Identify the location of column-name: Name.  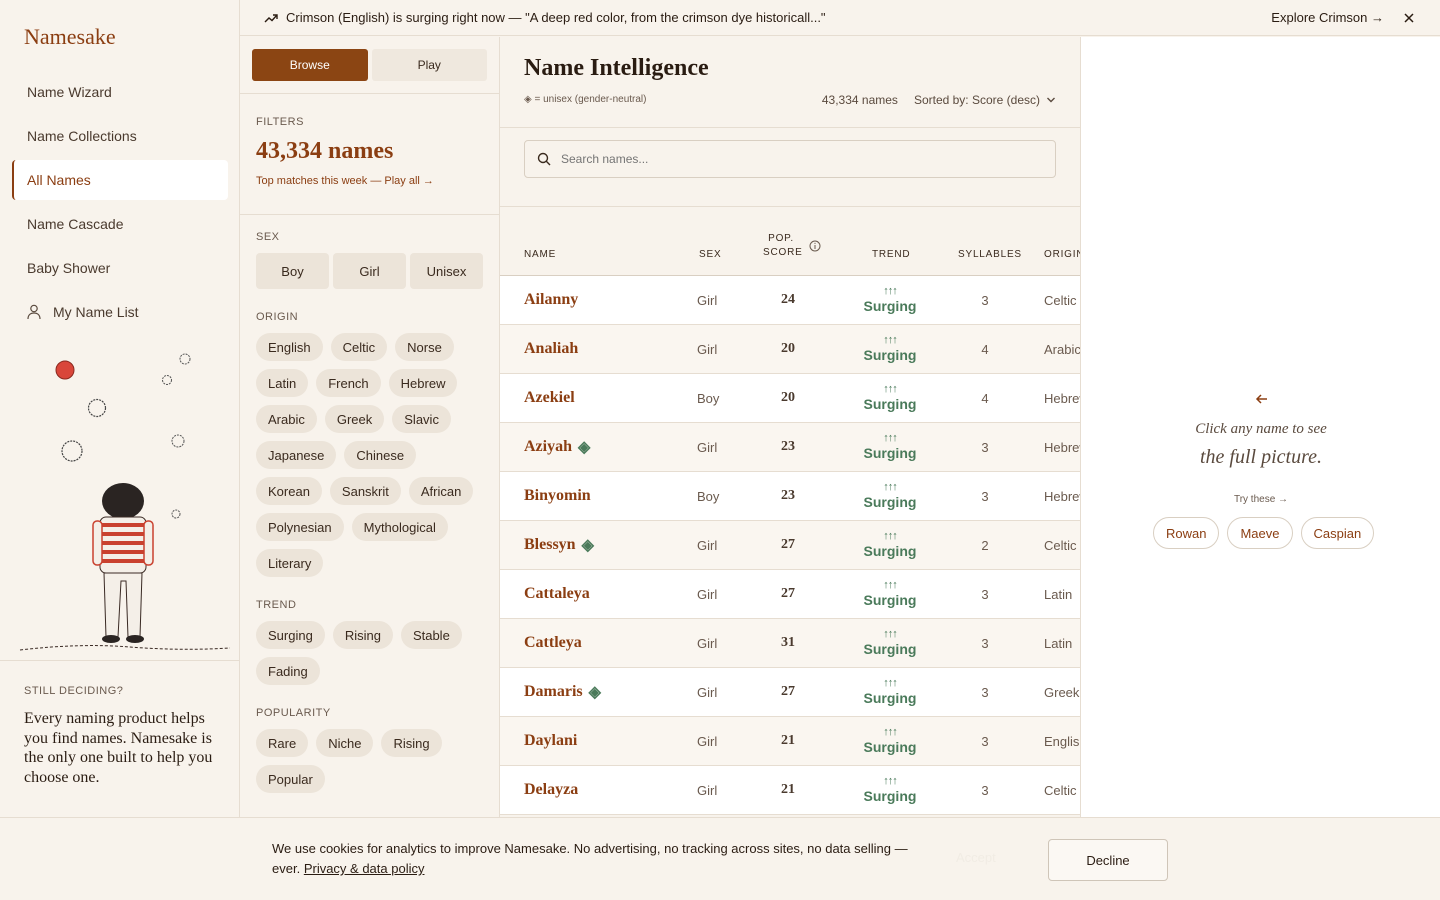
(540, 254).